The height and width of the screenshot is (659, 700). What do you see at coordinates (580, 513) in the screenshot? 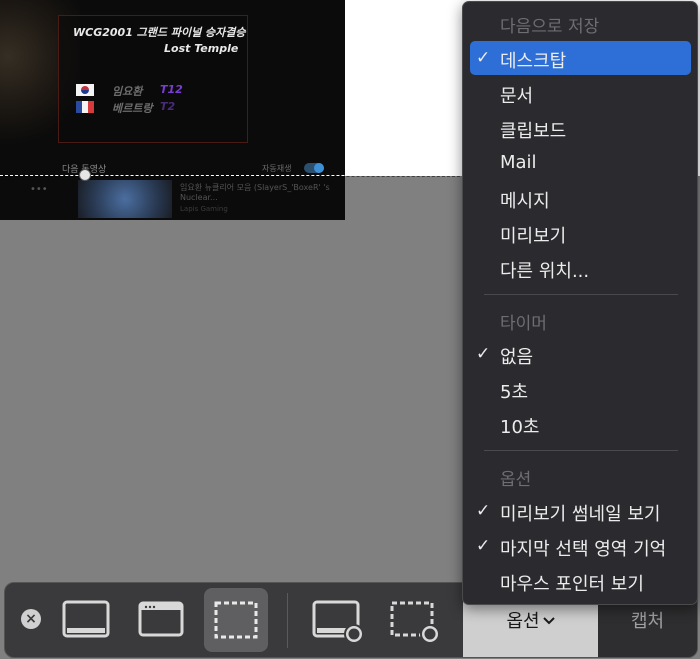
I see `menu-item-show-floating-thumbnail: 미리보기 썸네일 보기` at bounding box center [580, 513].